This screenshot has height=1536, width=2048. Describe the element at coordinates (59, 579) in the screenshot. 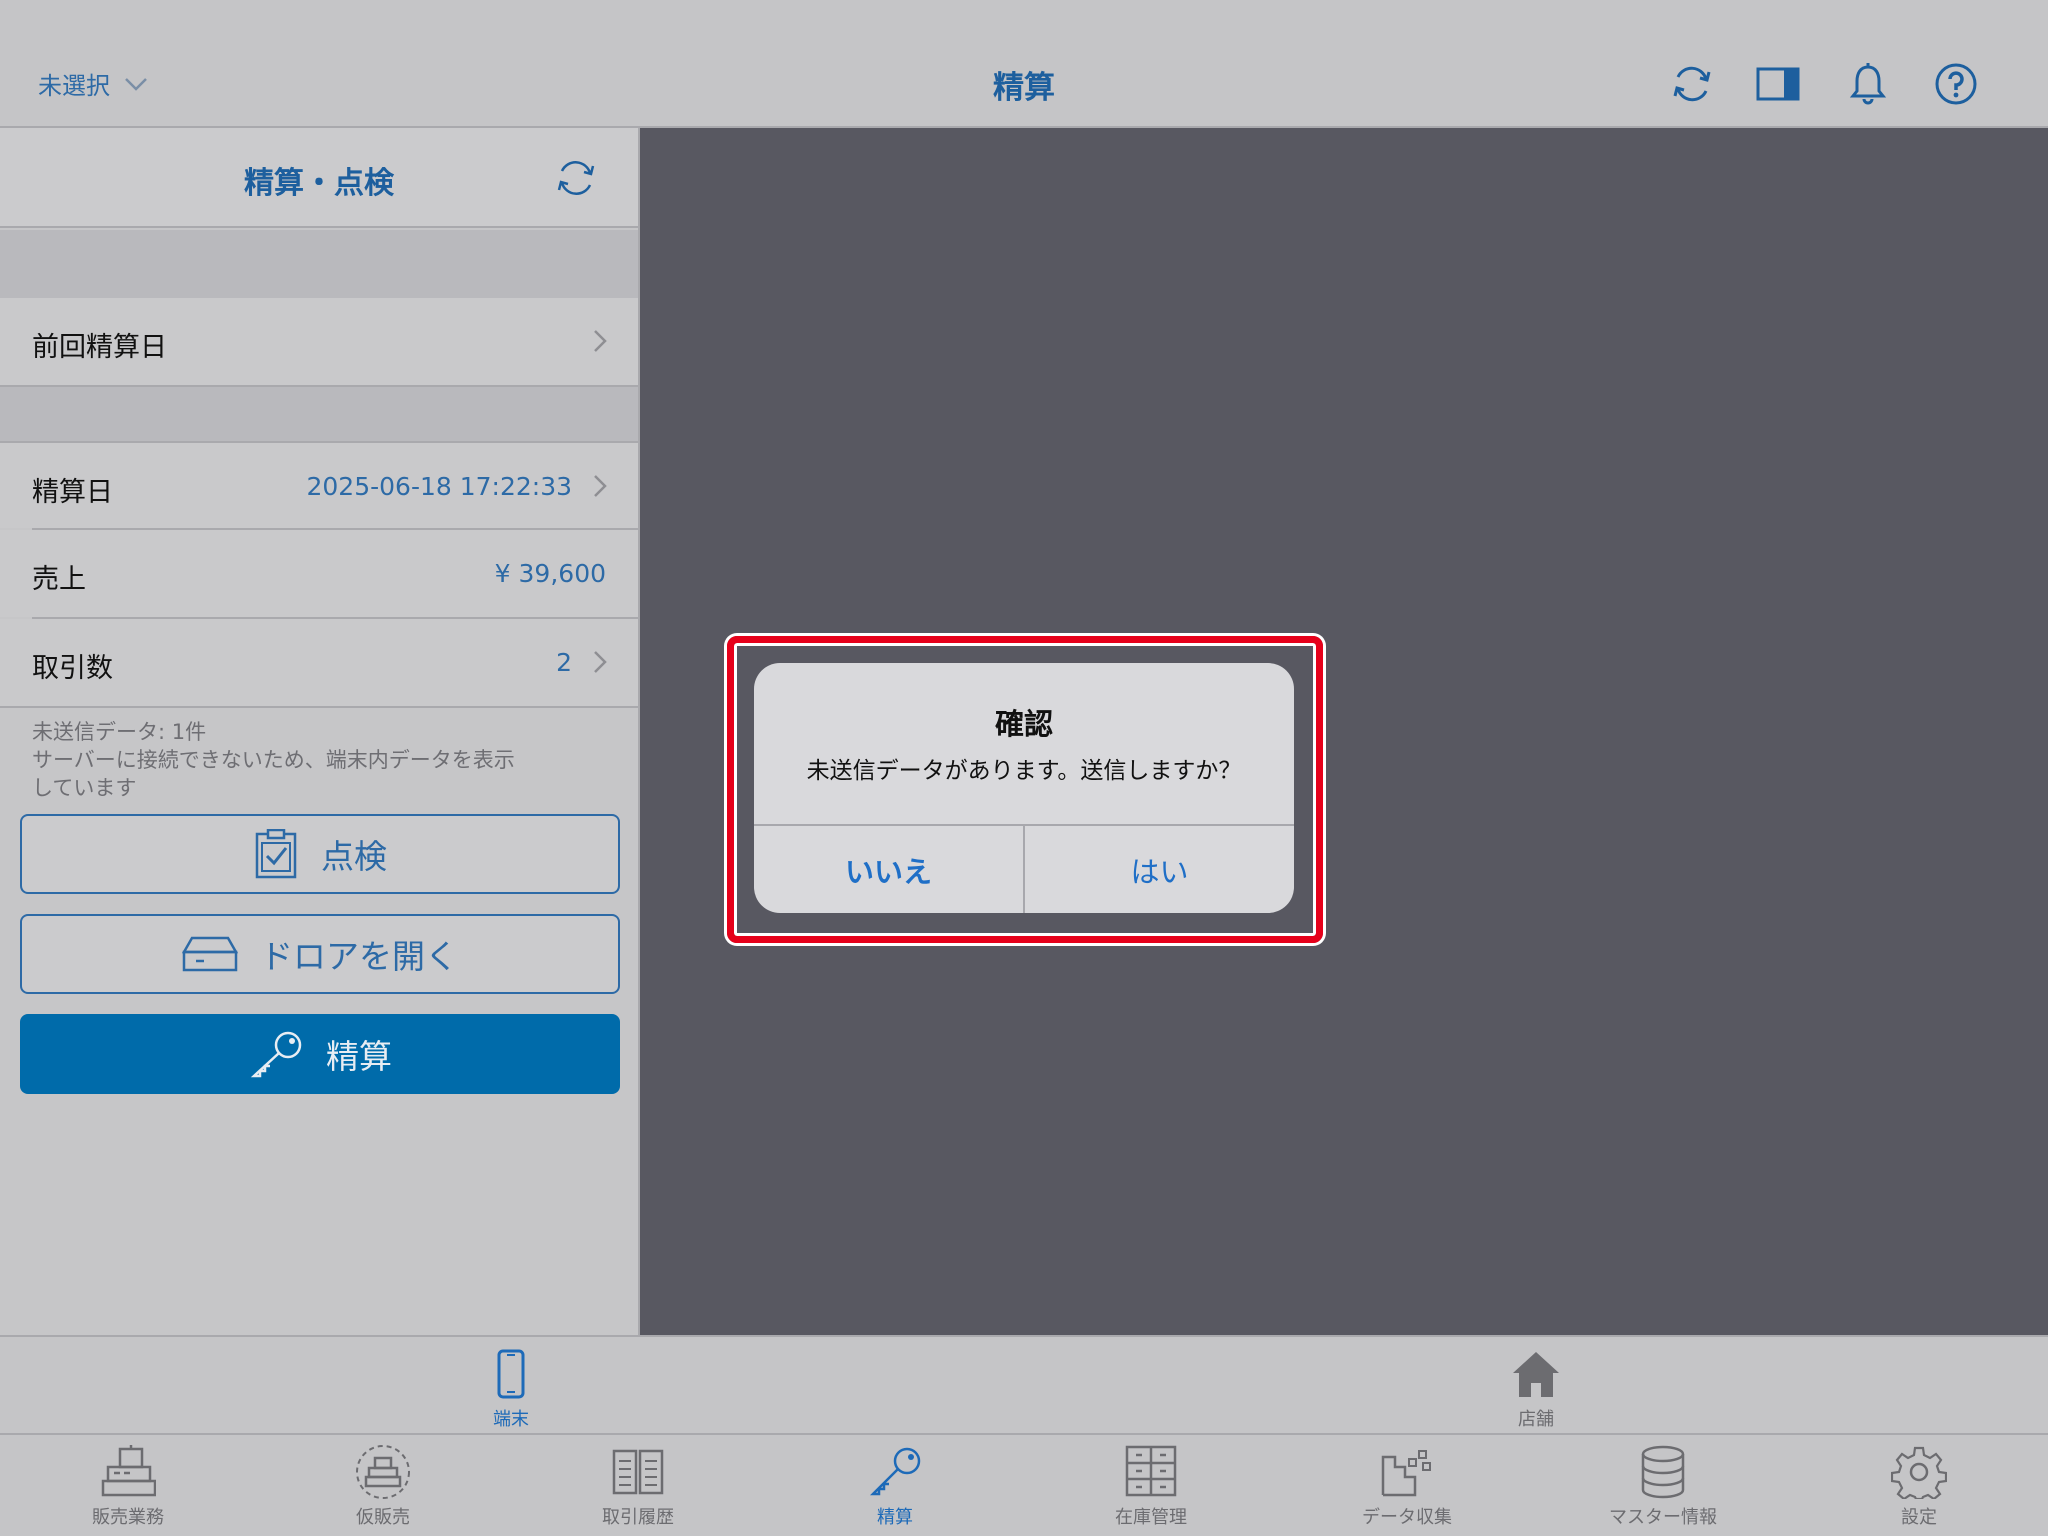

I see `sales-label: 売上` at that location.